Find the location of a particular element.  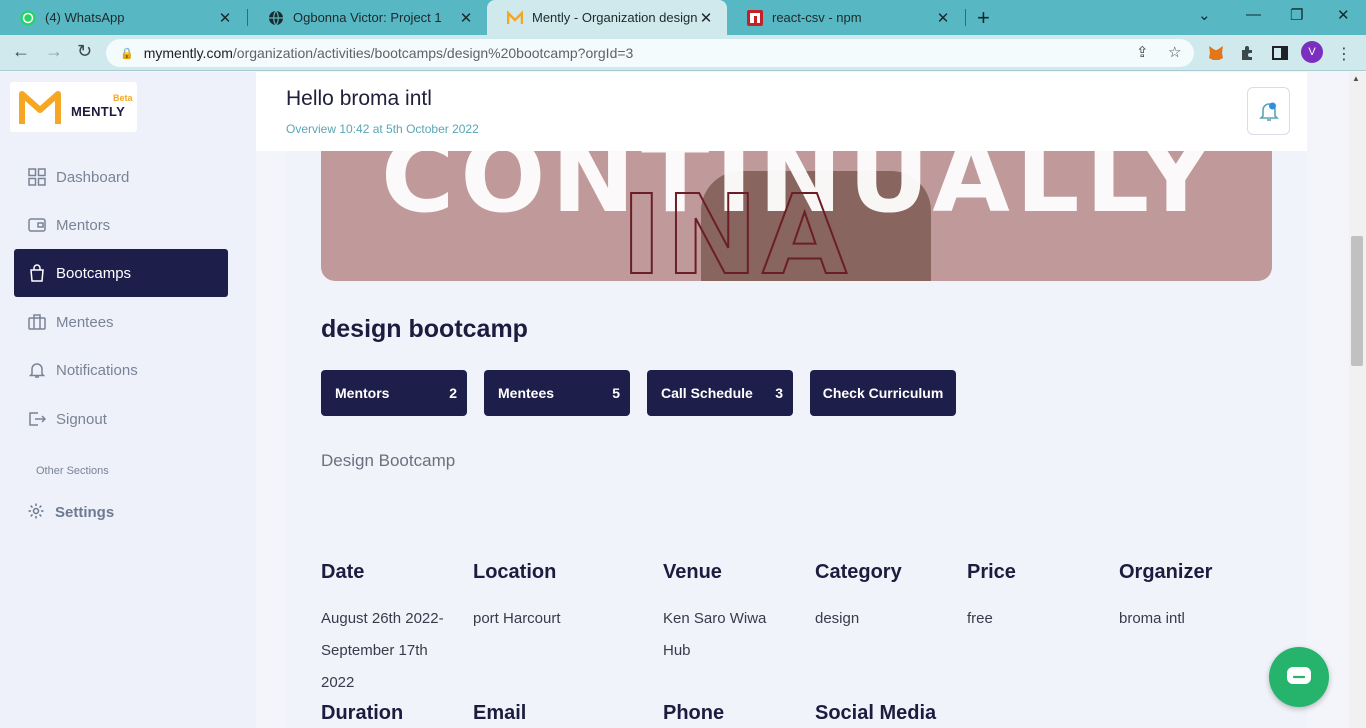

detail-heading-organizer: Organizer is located at coordinates (1166, 572).